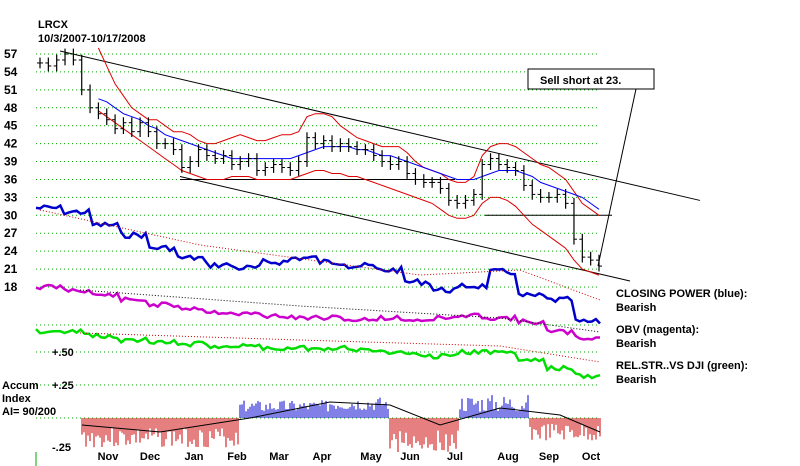  What do you see at coordinates (11, 197) in the screenshot?
I see `y-tick-label: 33` at bounding box center [11, 197].